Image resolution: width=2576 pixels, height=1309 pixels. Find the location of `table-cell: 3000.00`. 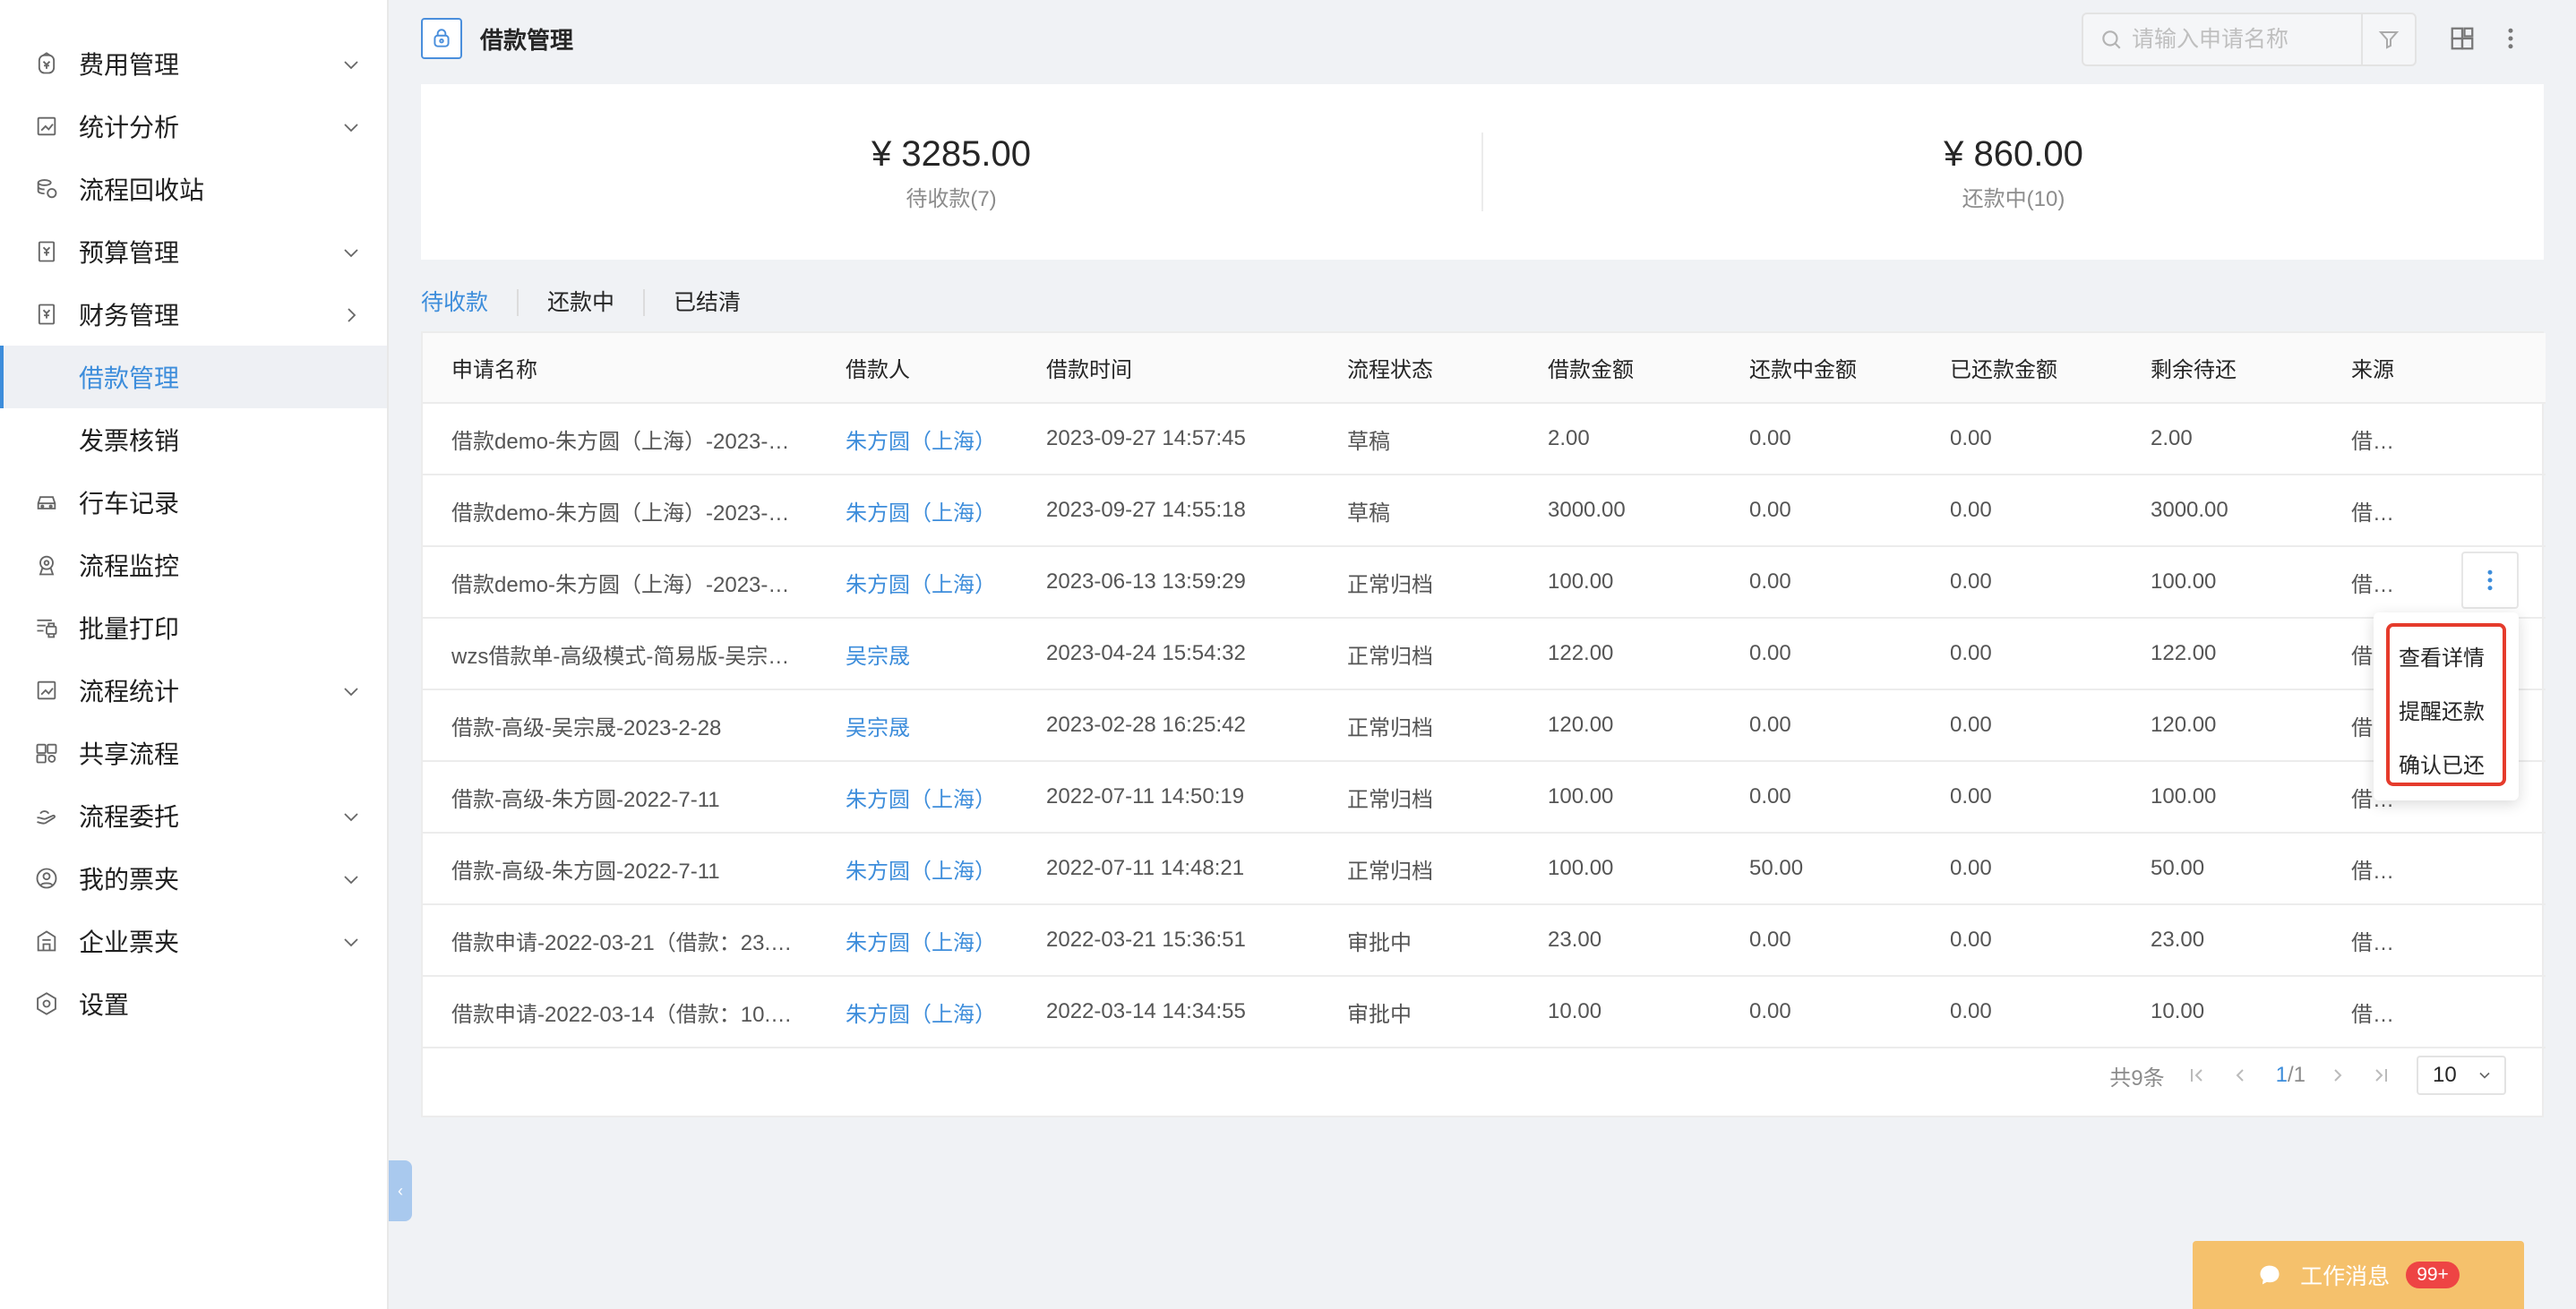

table-cell: 3000.00 is located at coordinates (2222, 511).